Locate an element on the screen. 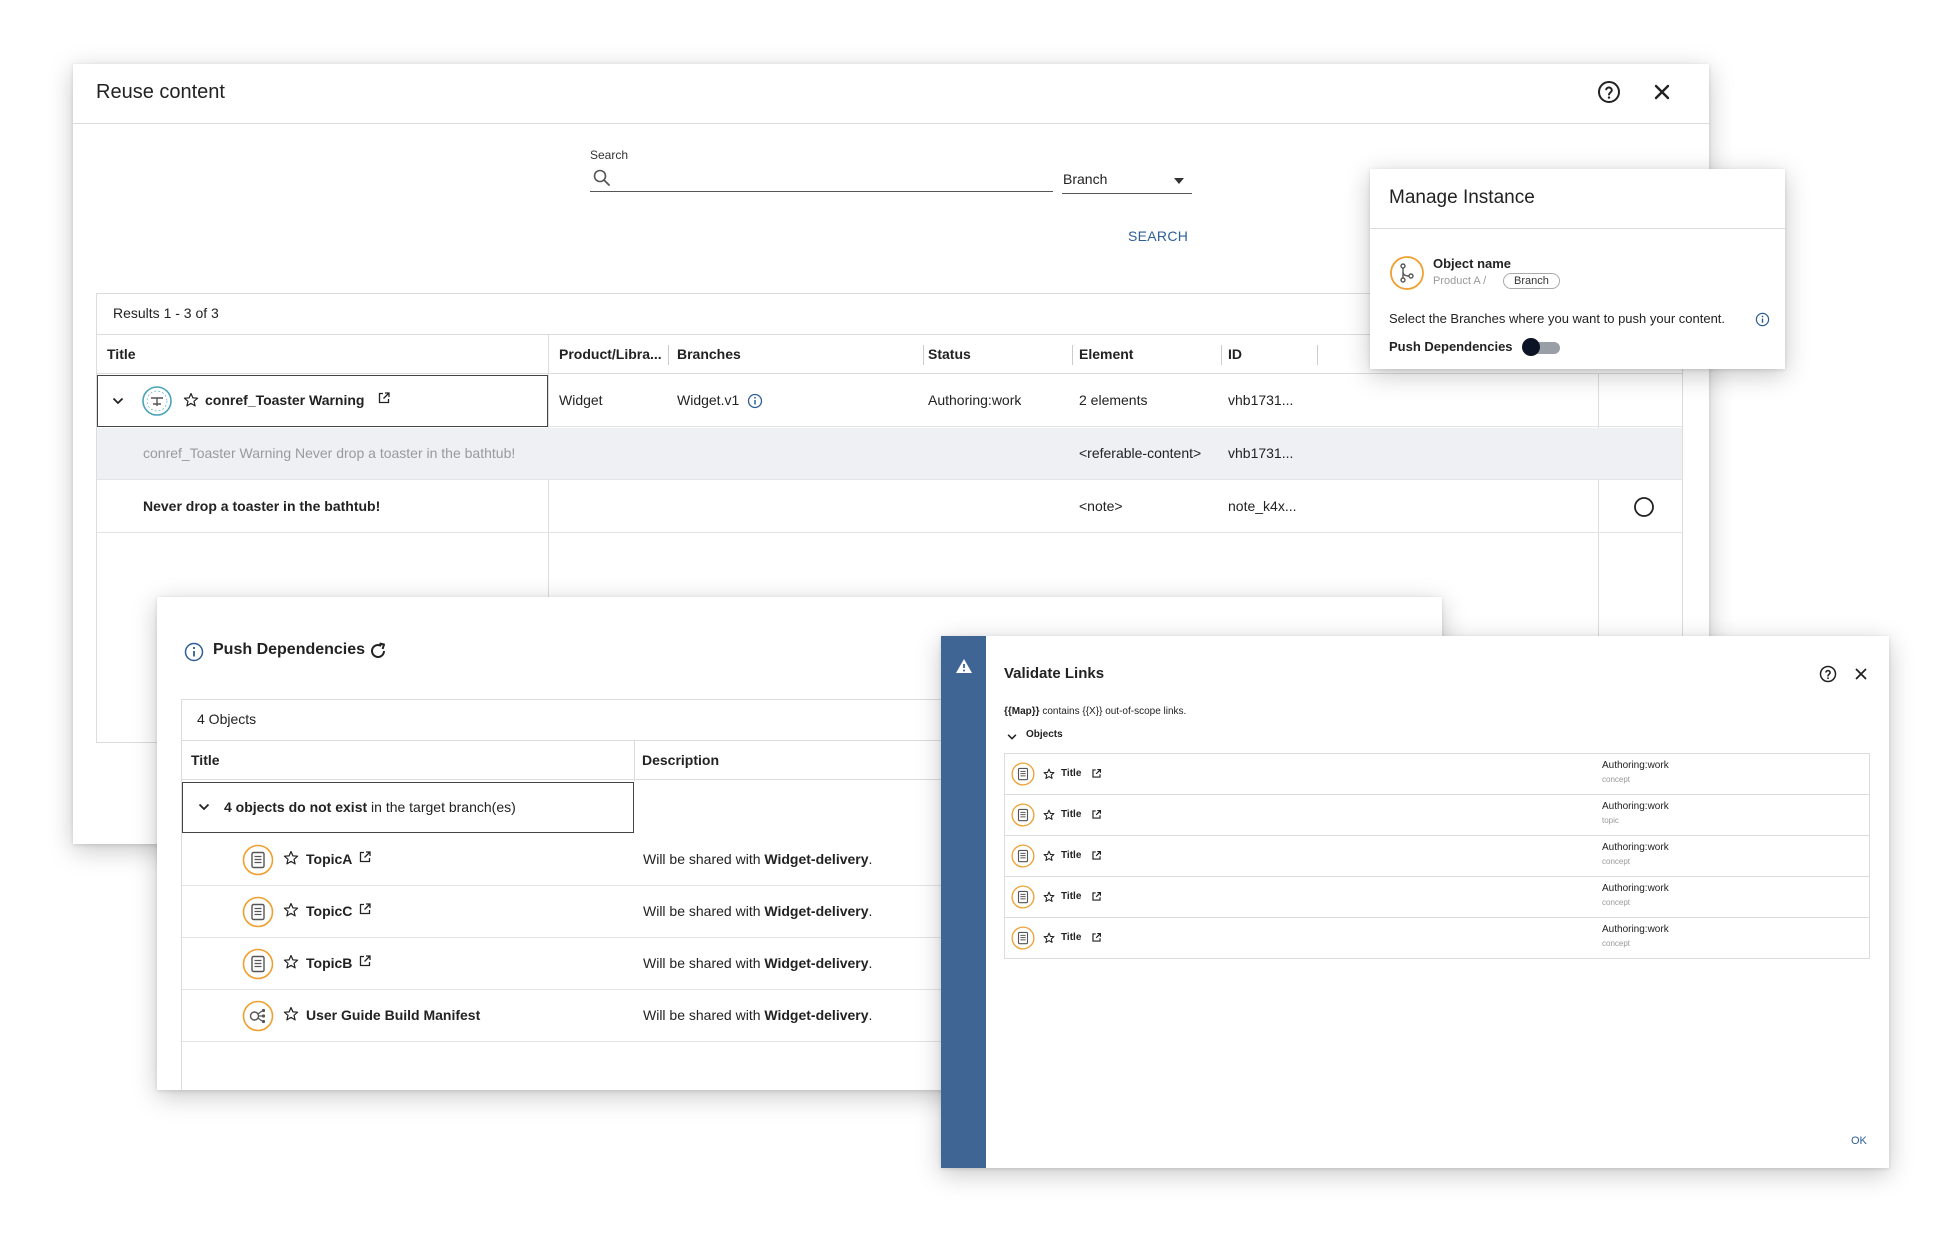  warning-icon is located at coordinates (964, 666).